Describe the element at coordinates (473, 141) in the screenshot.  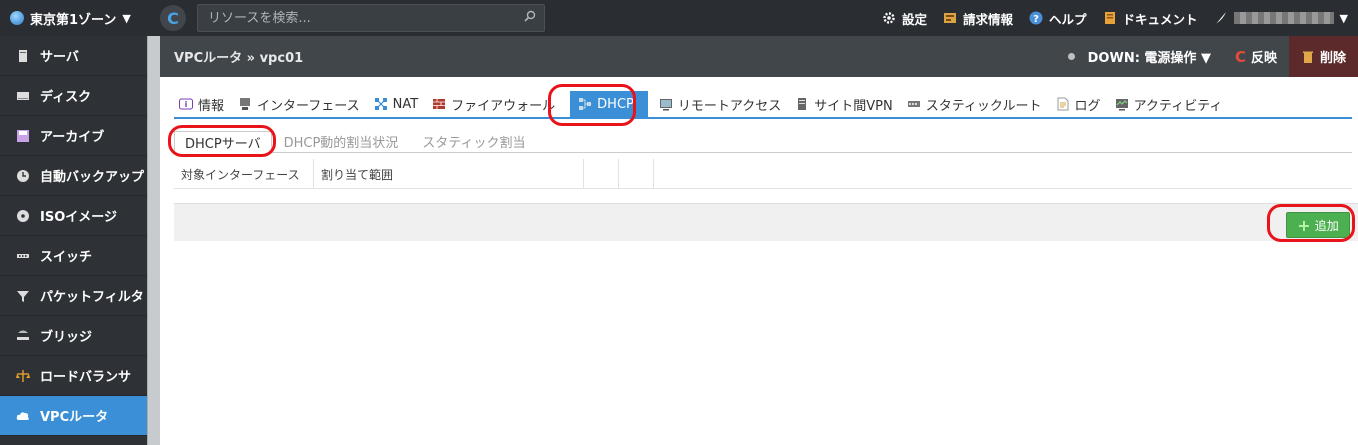
I see `subtab-static-assignment: スタティック割当` at that location.